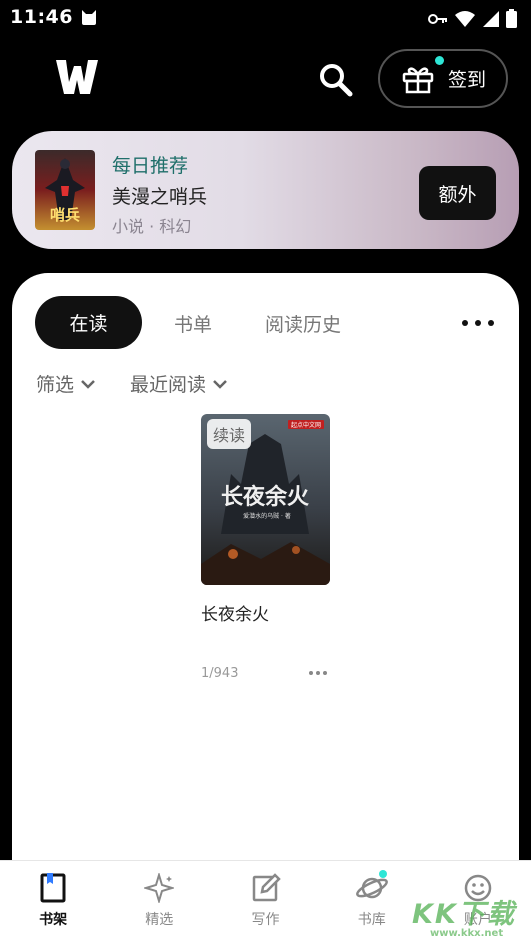 The image size is (531, 944). I want to click on wifi-icon, so click(465, 18).